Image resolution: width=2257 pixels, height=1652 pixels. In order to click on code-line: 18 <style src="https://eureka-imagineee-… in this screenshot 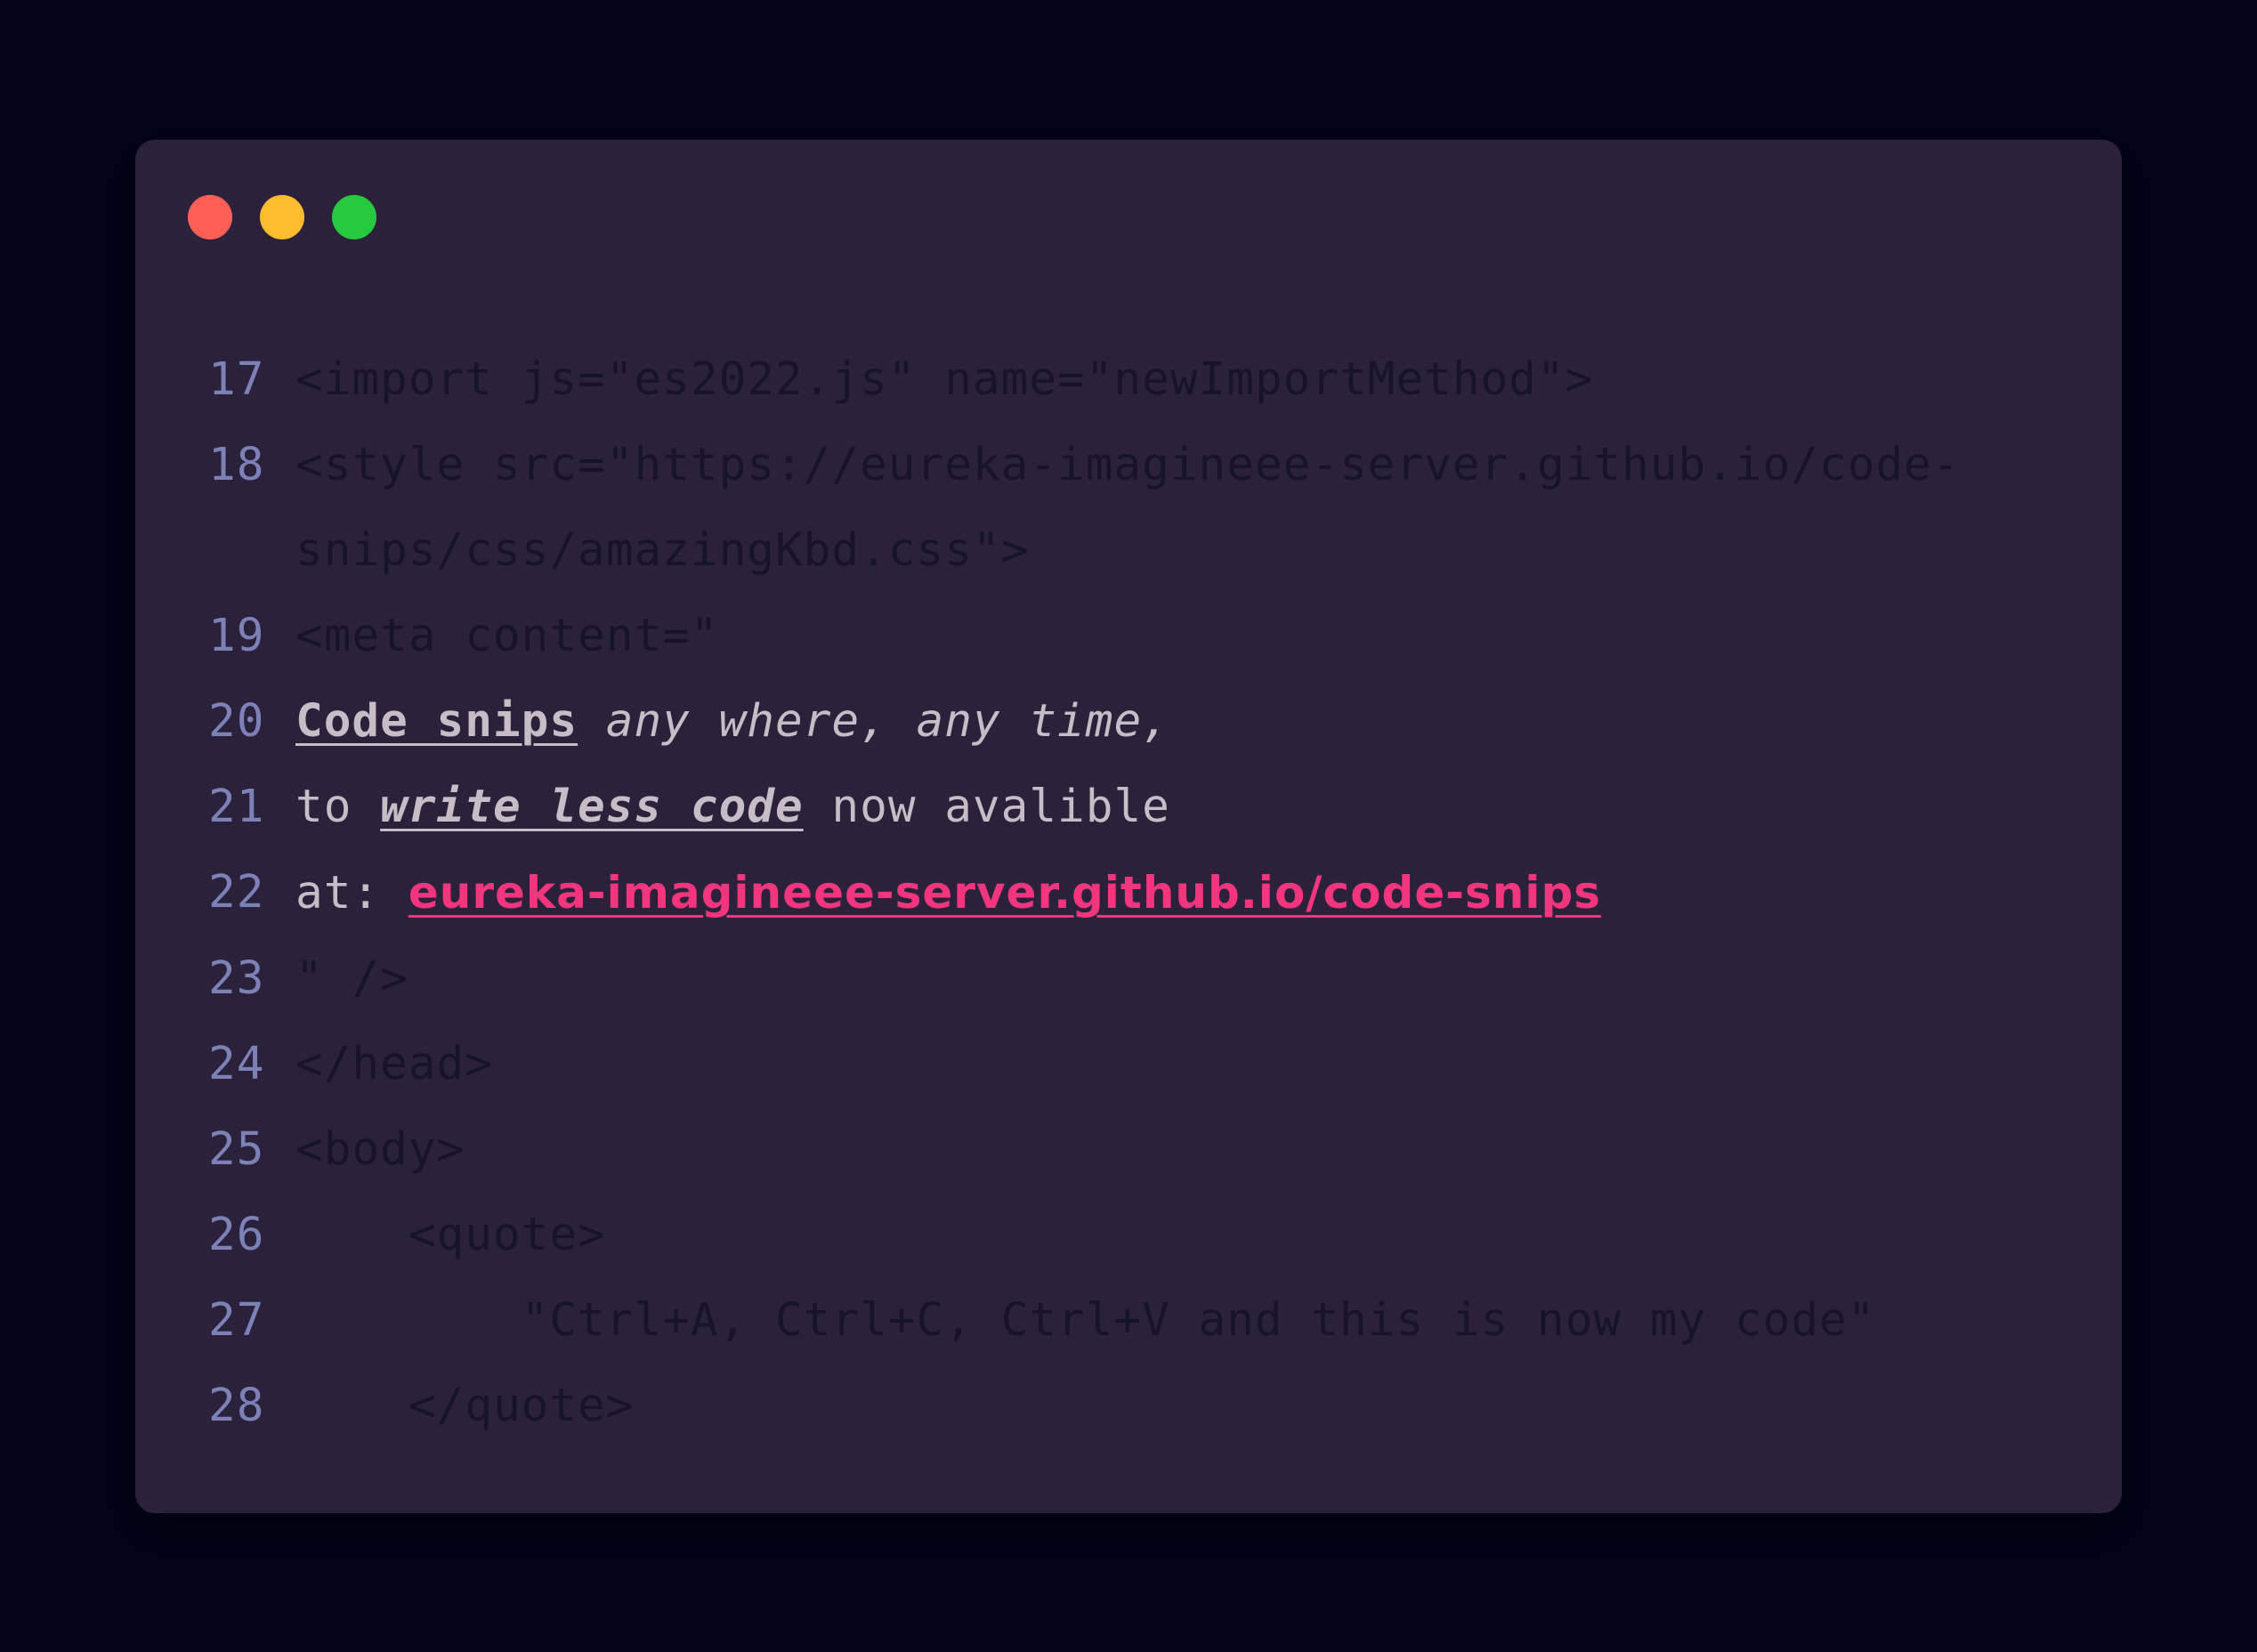, I will do `click(1138, 508)`.